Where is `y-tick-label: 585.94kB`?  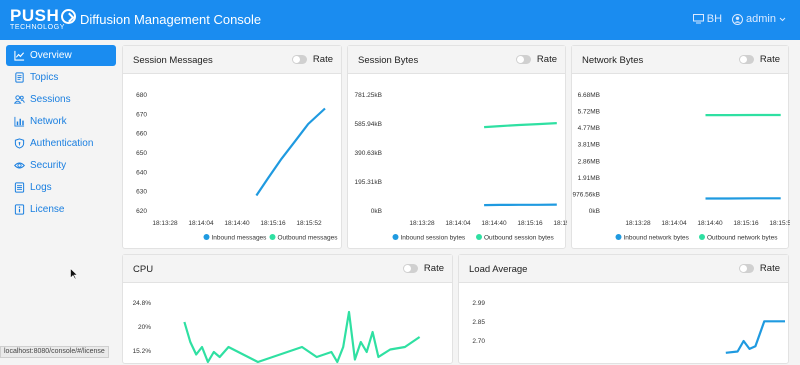
y-tick-label: 585.94kB is located at coordinates (368, 124).